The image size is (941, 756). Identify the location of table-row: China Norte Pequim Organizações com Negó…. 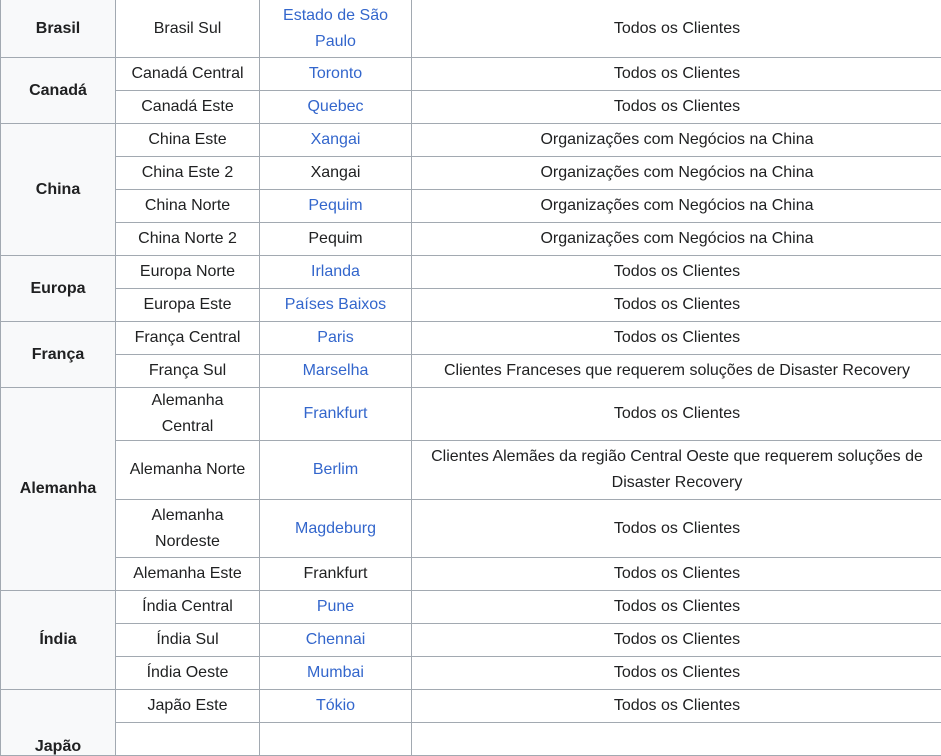
(471, 206).